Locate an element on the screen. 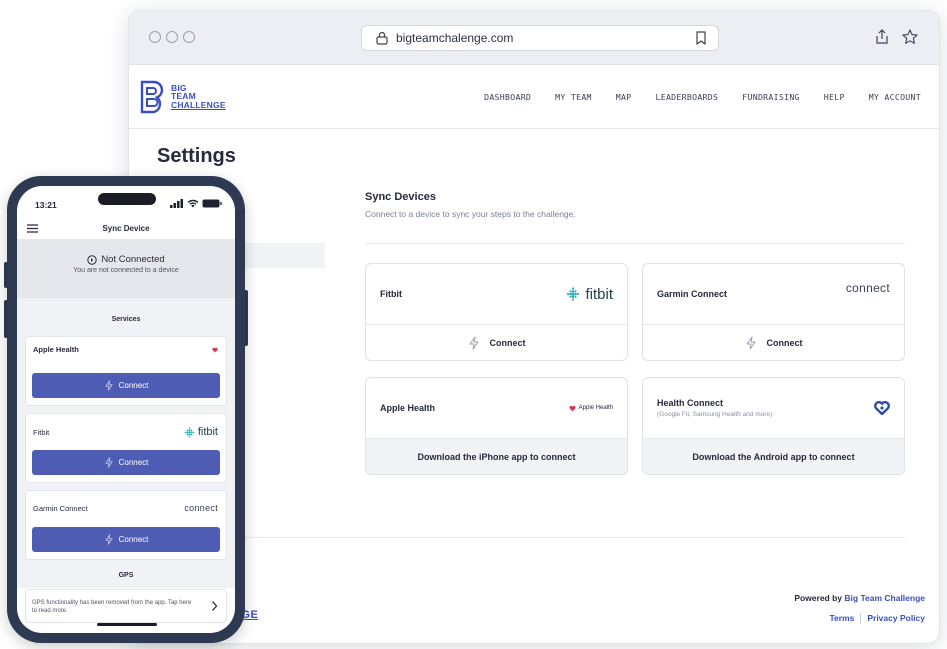 The image size is (947, 649). powered-by: Powered by Big Team Challenge is located at coordinates (859, 598).